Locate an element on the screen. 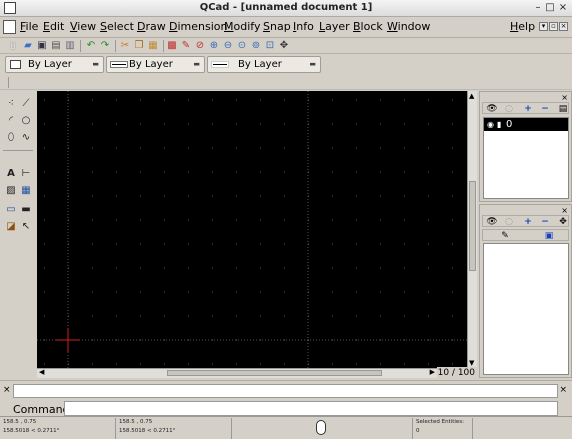 The width and height of the screenshot is (572, 439). menu-select: Select is located at coordinates (117, 26).